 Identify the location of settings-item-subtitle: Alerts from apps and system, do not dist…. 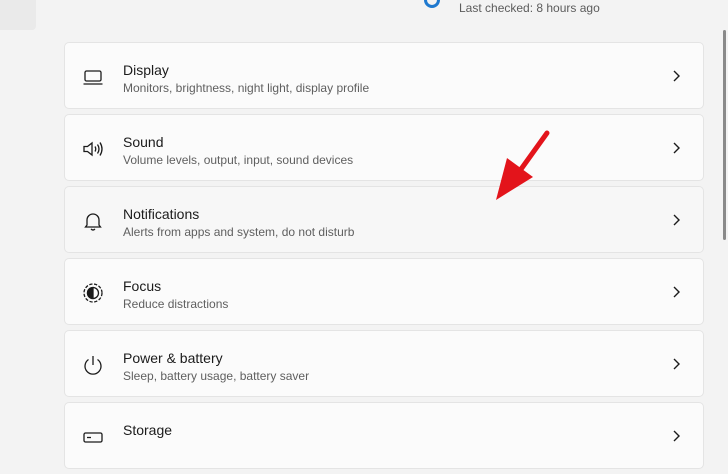
(239, 232).